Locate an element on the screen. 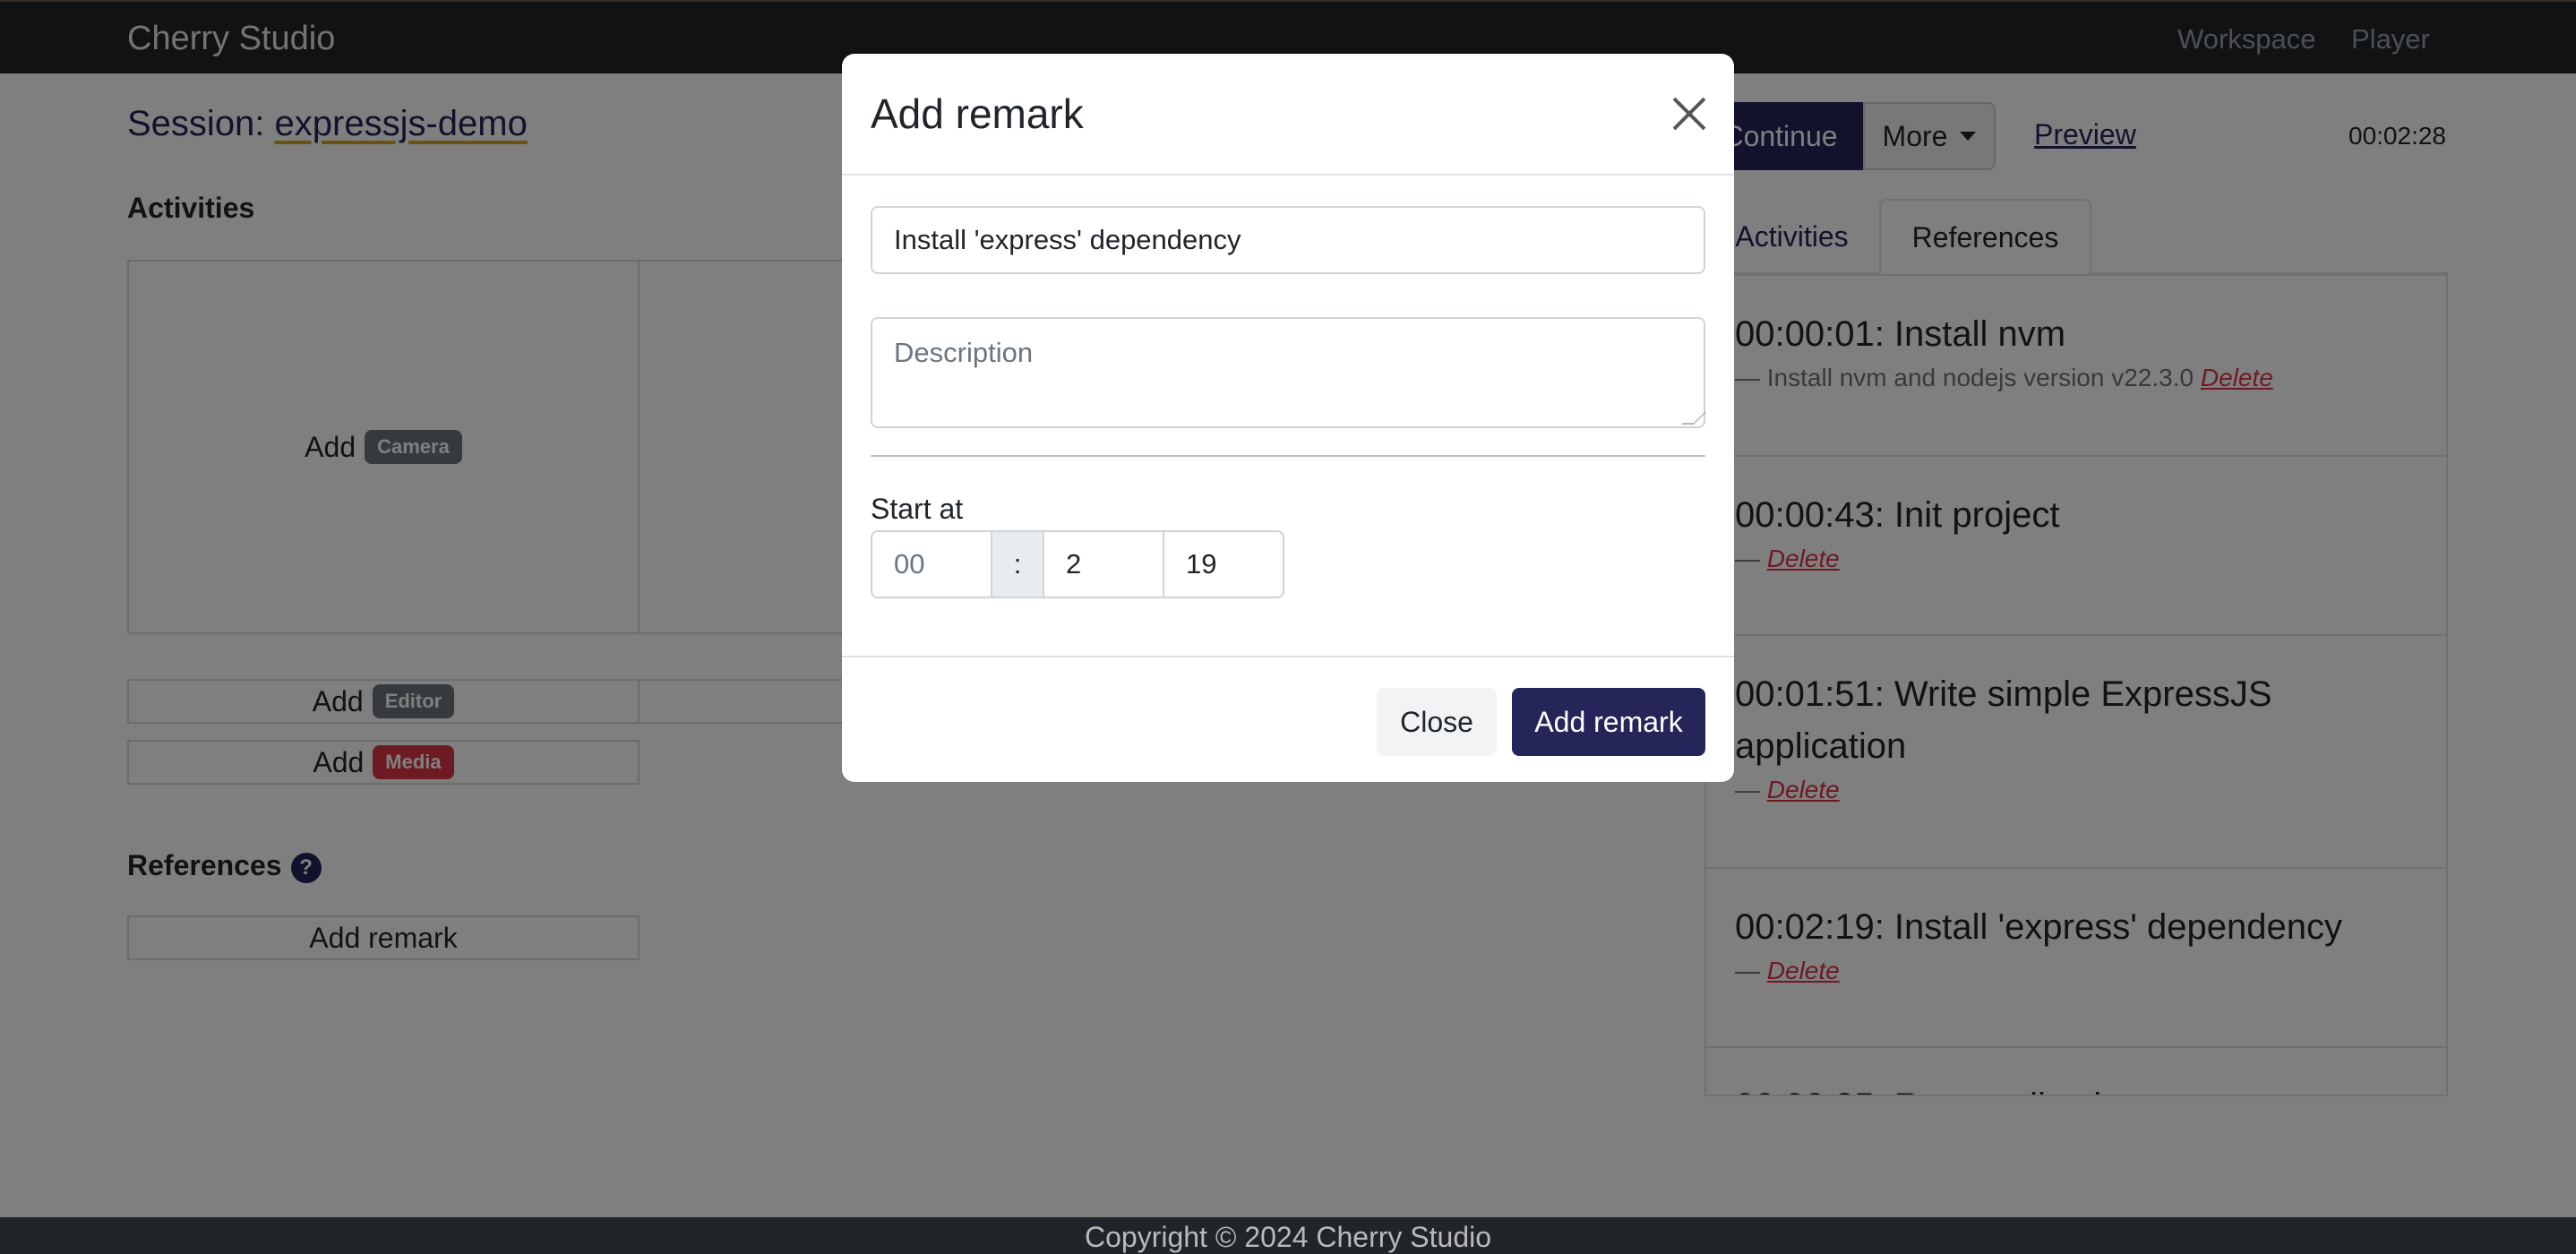 This screenshot has height=1254, width=2576. footer: Copyright © 2024 Cherry Studio is located at coordinates (1288, 1235).